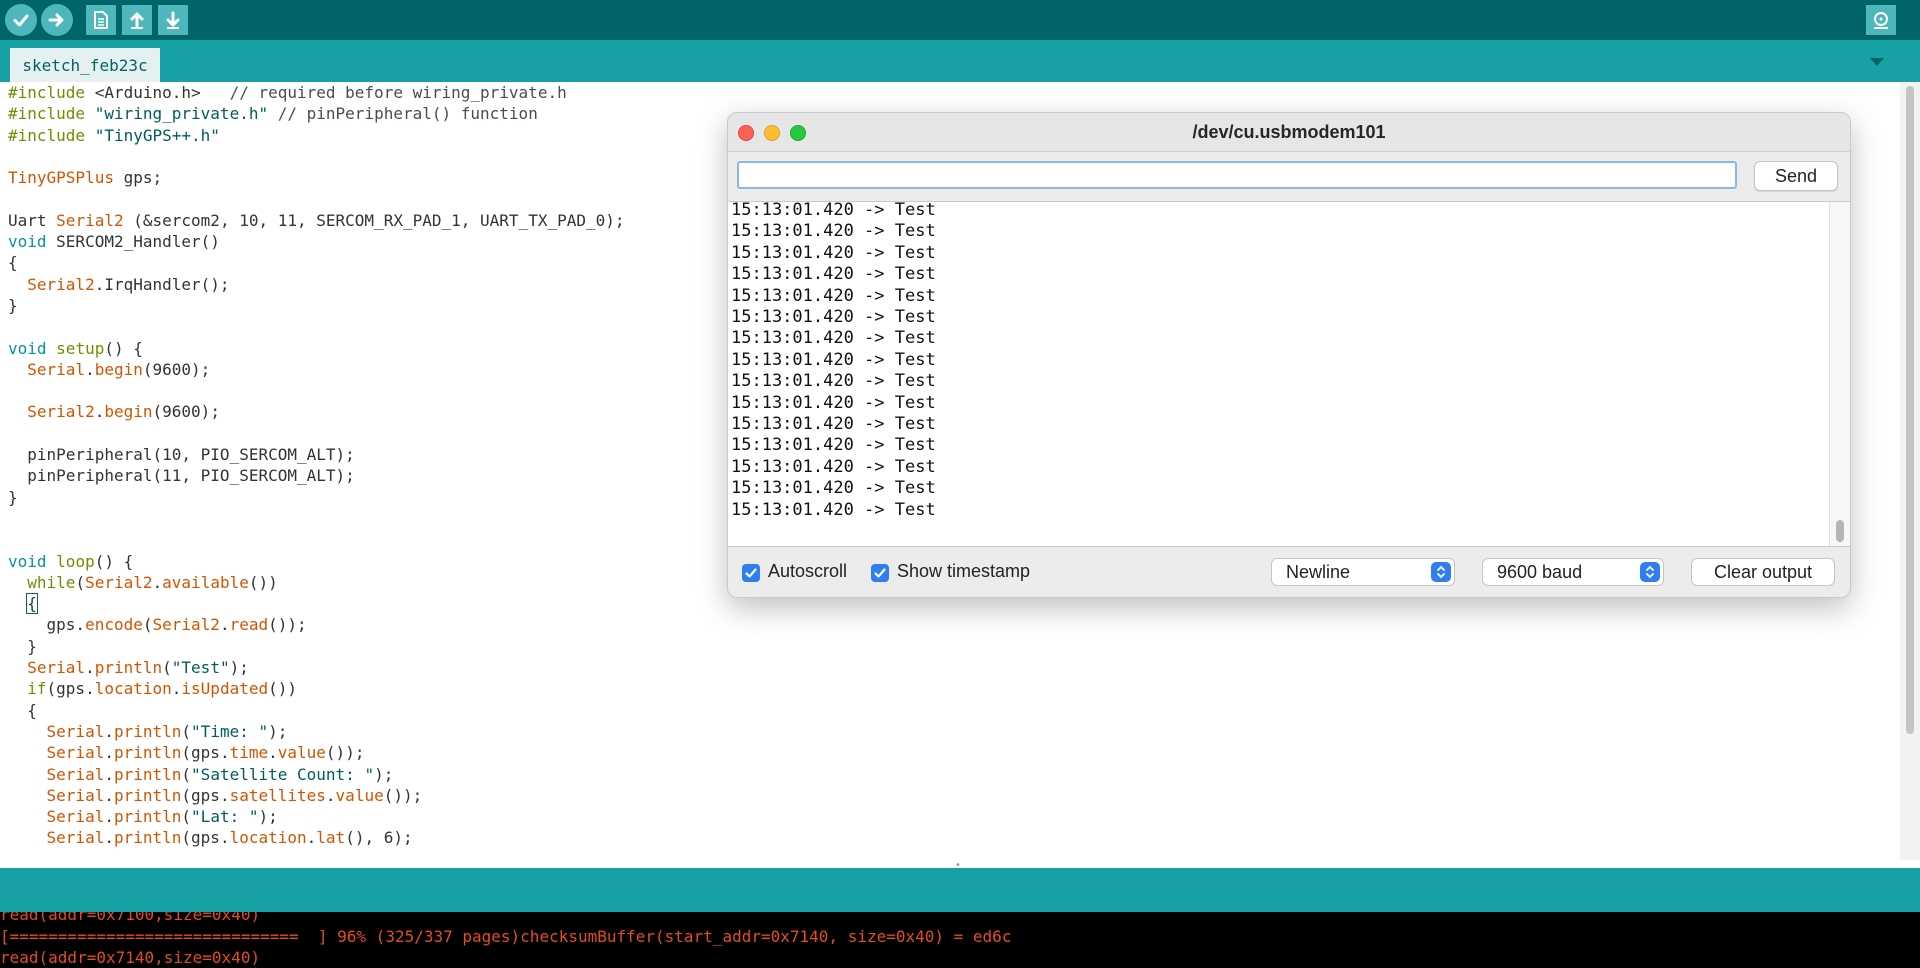  Describe the element at coordinates (152, 582) in the screenshot. I see `code-line: while(Serial2.available())` at that location.